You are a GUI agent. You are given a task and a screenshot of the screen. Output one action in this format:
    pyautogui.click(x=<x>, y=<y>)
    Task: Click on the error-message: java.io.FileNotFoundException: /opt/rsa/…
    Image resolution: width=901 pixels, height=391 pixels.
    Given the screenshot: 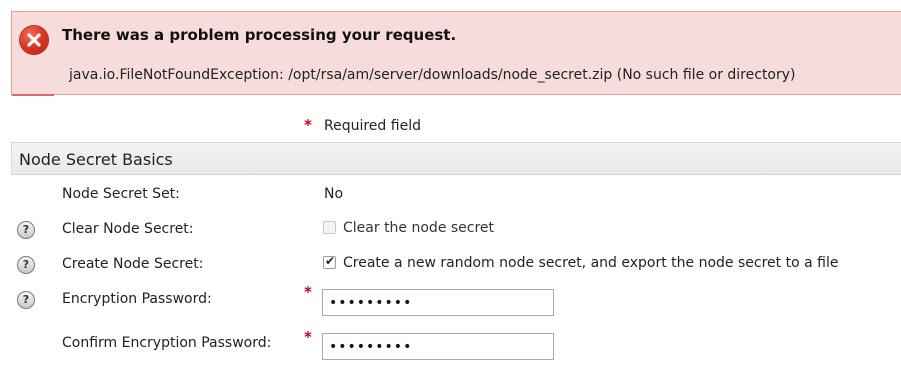 What is the action you would take?
    pyautogui.click(x=432, y=75)
    